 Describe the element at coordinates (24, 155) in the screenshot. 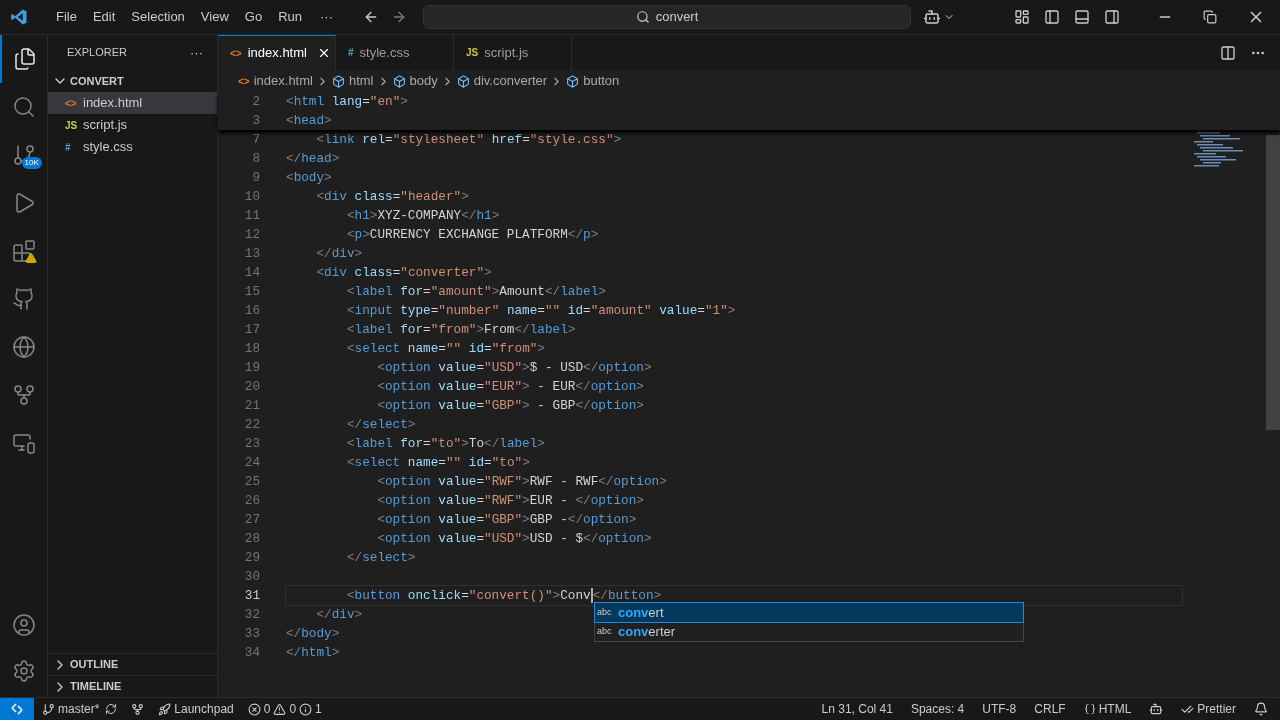

I see `activity-item: 10K` at that location.